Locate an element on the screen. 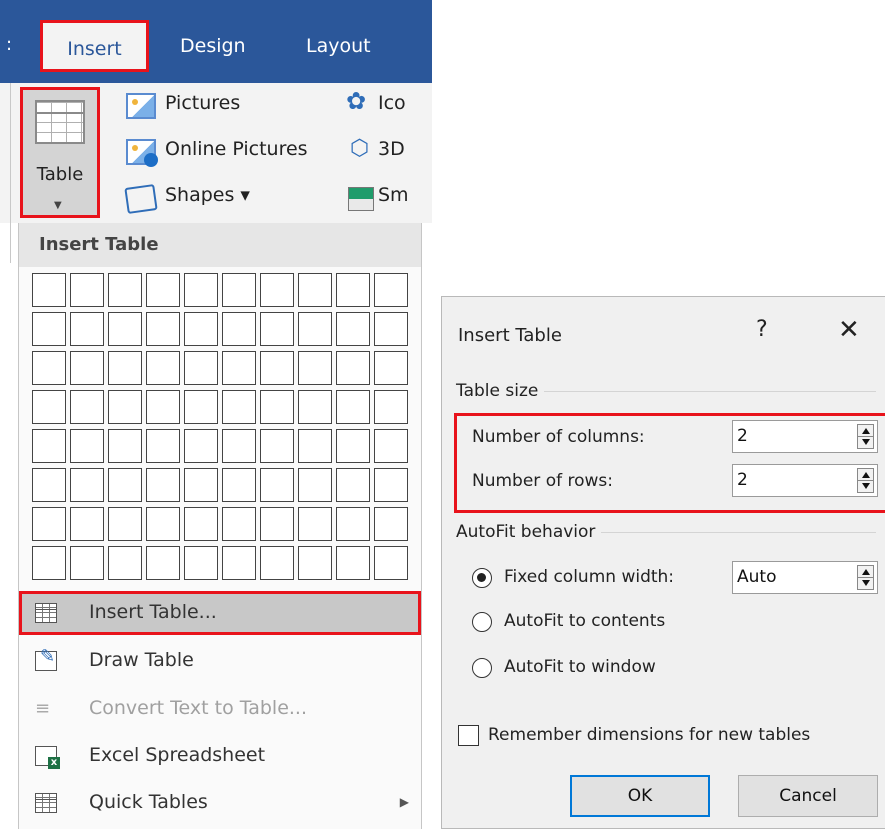 The image size is (885, 829). rows-spin-buttons is located at coordinates (865, 480).